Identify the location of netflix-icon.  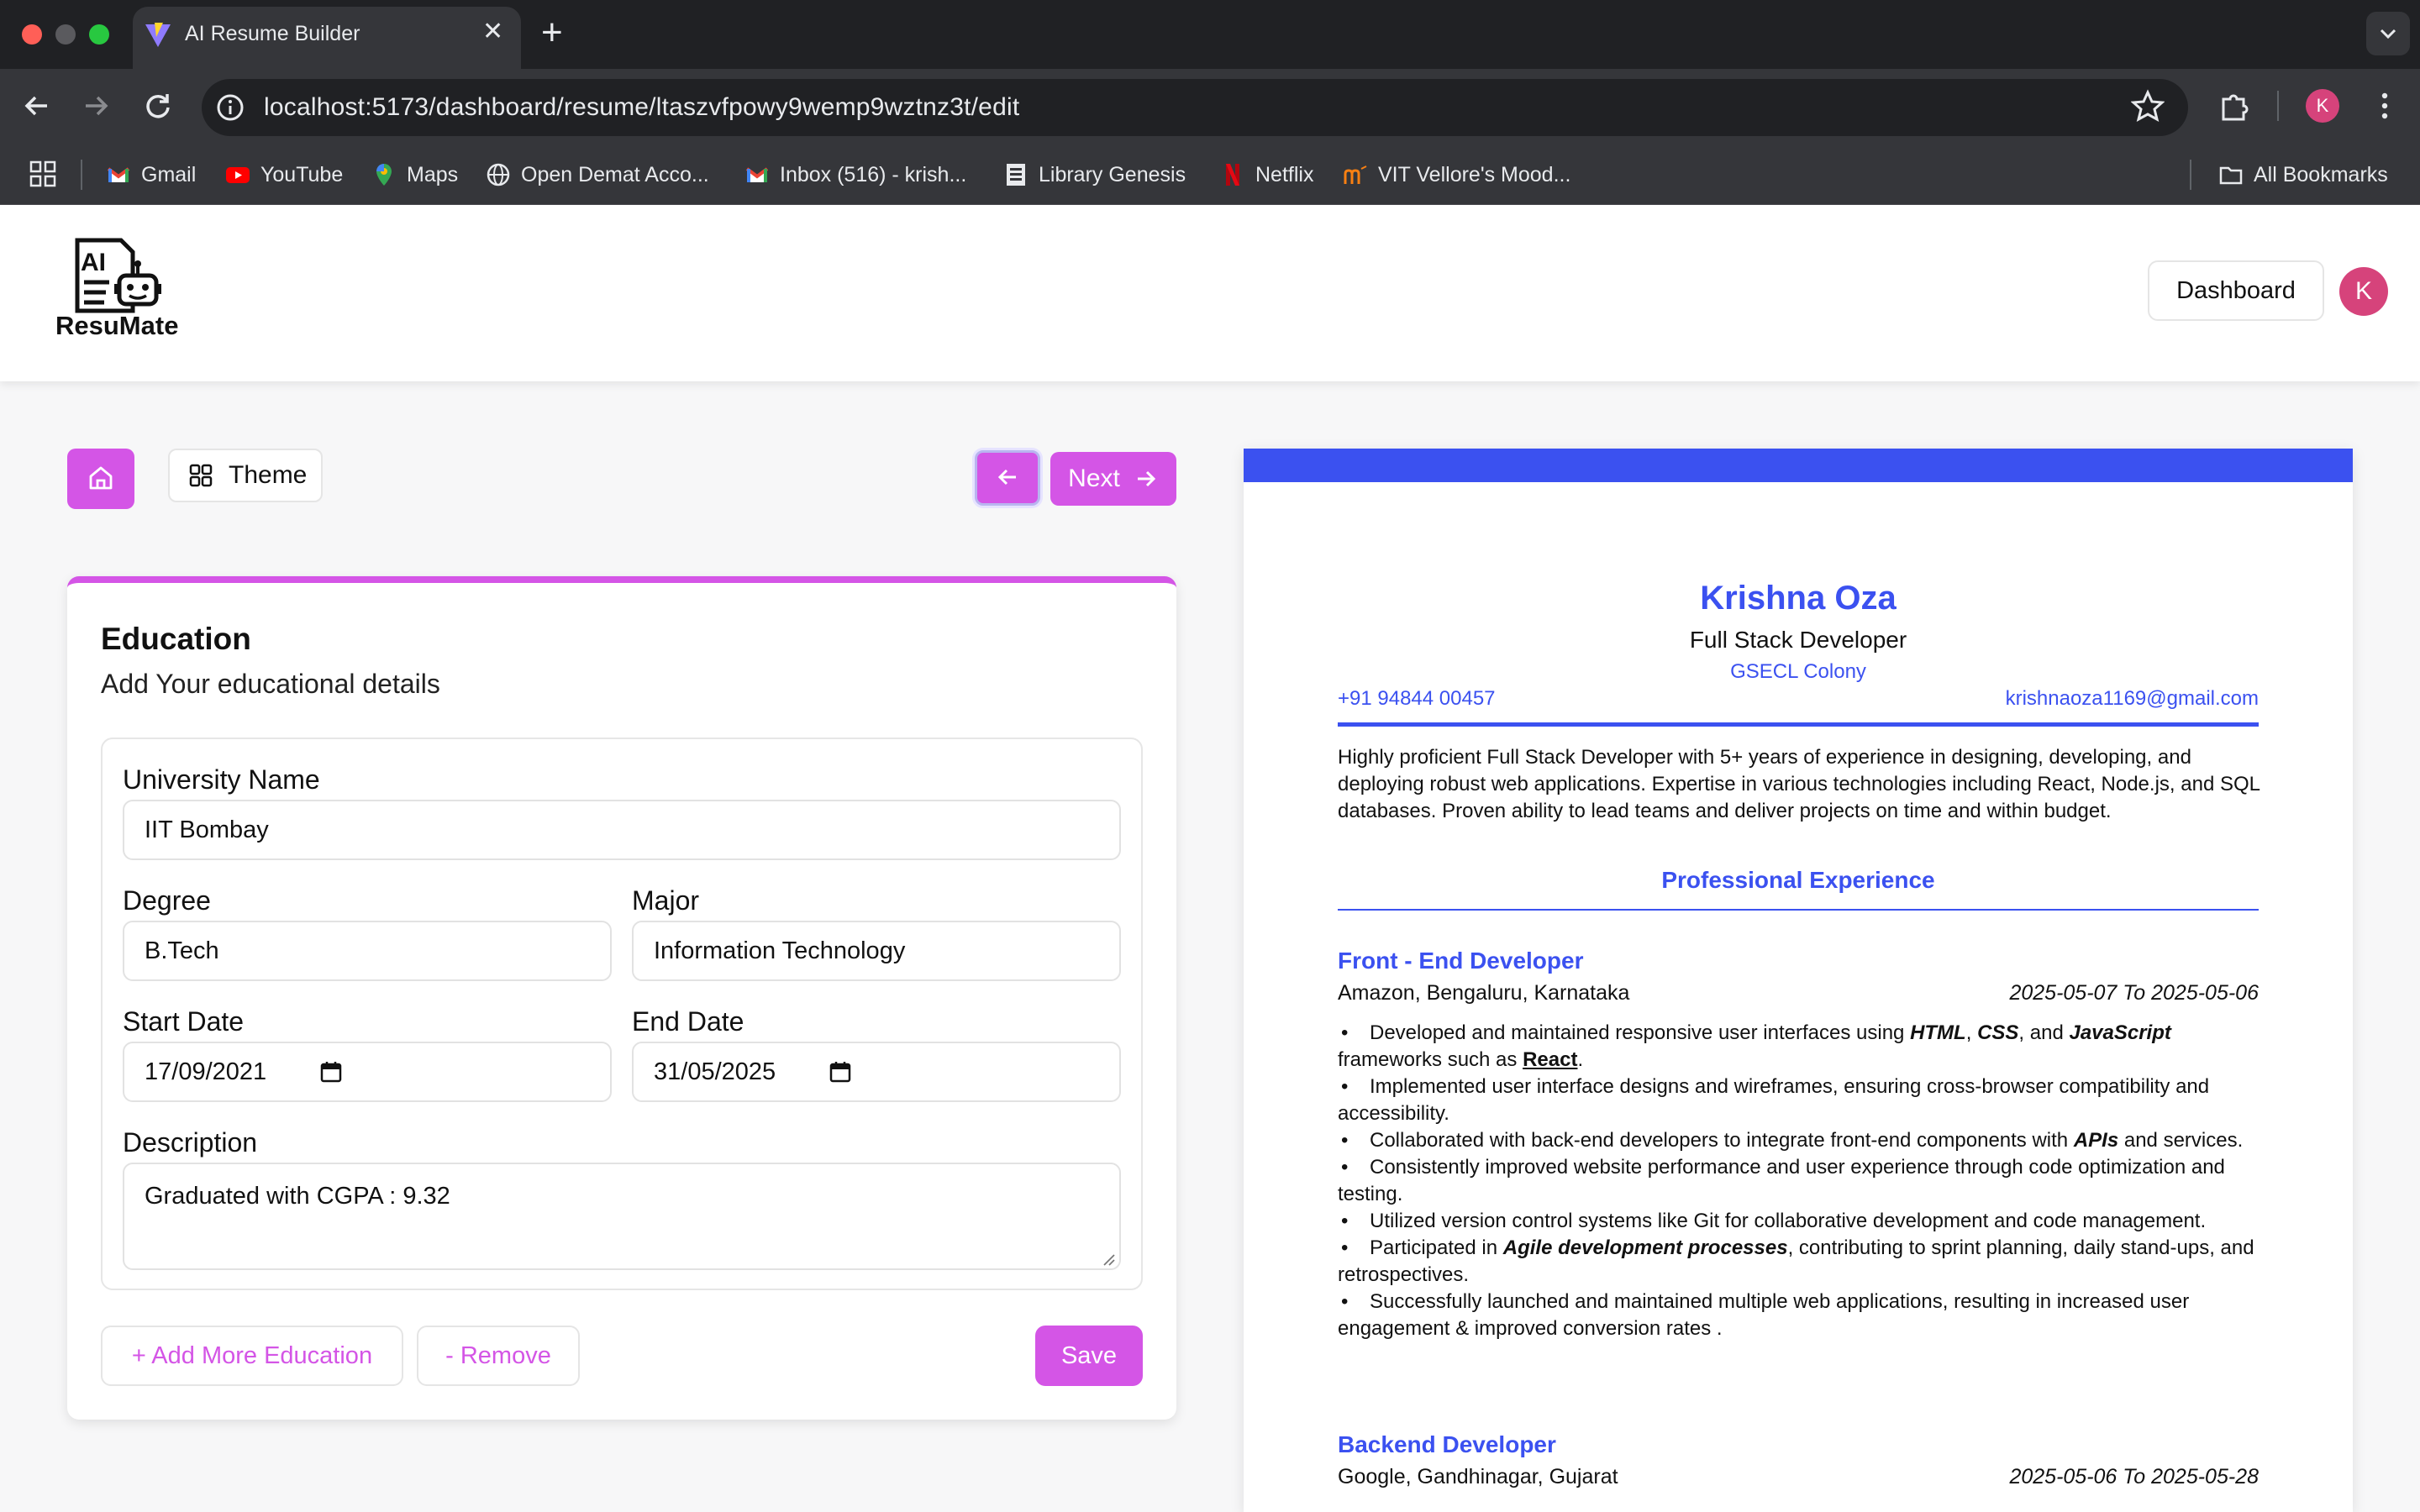
(1232, 175).